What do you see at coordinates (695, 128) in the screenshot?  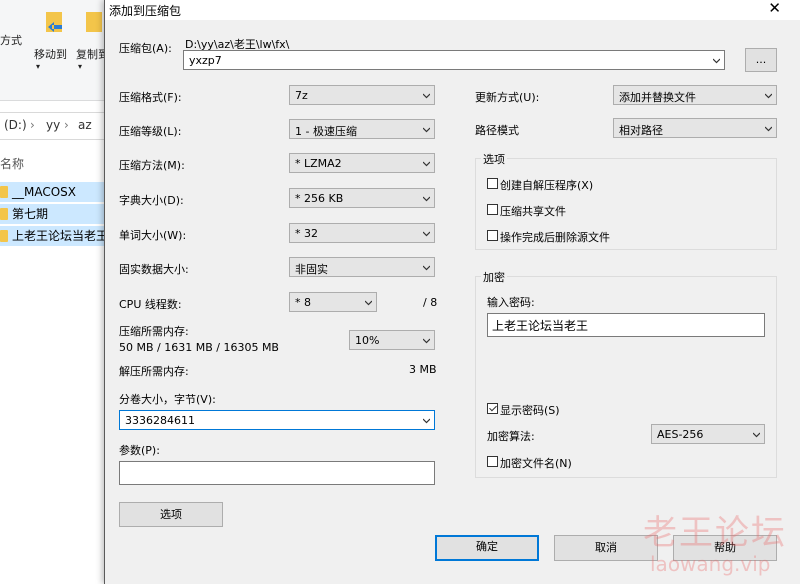 I see `path-mode-select: 相对路径` at bounding box center [695, 128].